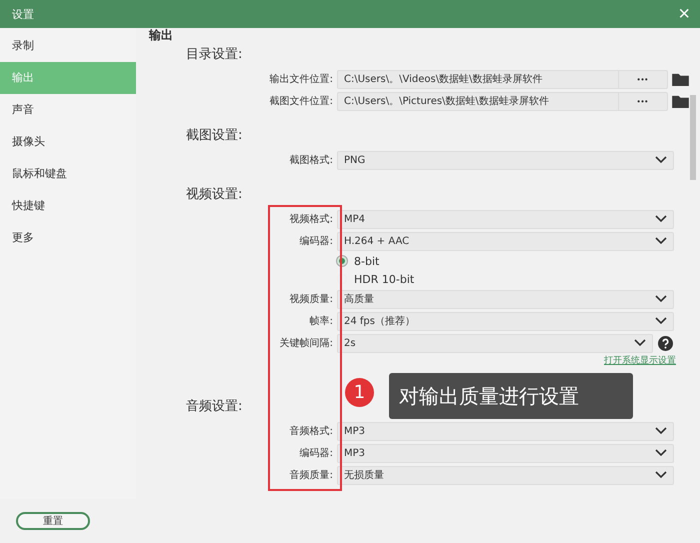 This screenshot has width=700, height=543. Describe the element at coordinates (306, 343) in the screenshot. I see `field-label: 关键帧间隔:` at that location.